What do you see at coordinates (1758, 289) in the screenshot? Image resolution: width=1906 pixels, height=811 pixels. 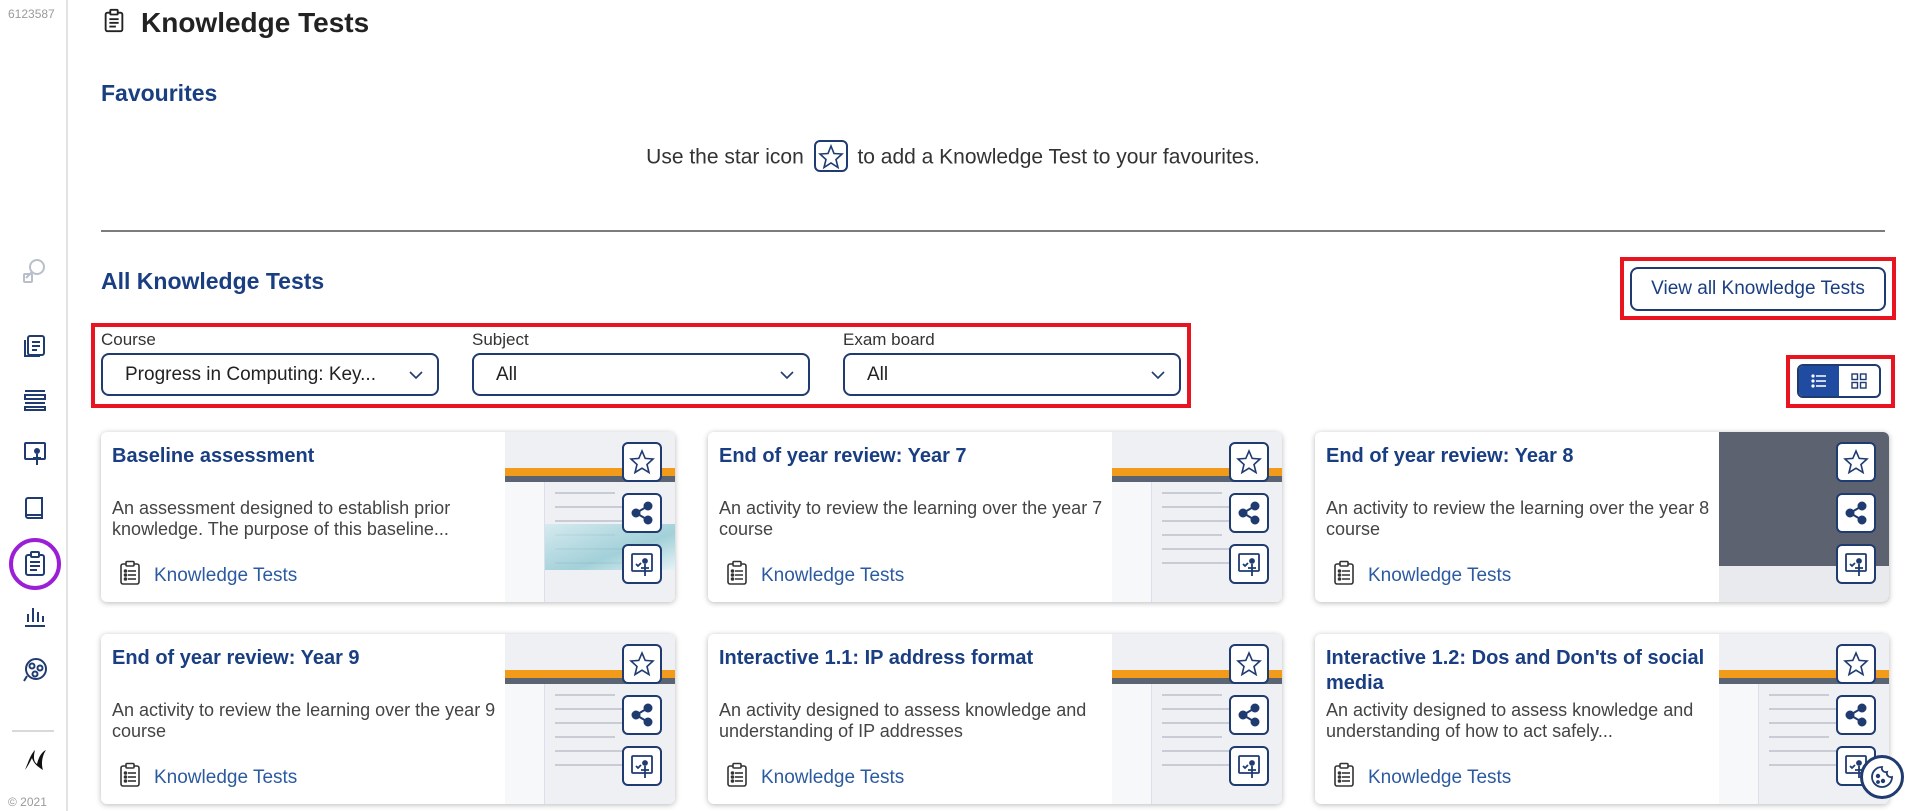 I see `view-all-button: View all Knowledge Tests` at bounding box center [1758, 289].